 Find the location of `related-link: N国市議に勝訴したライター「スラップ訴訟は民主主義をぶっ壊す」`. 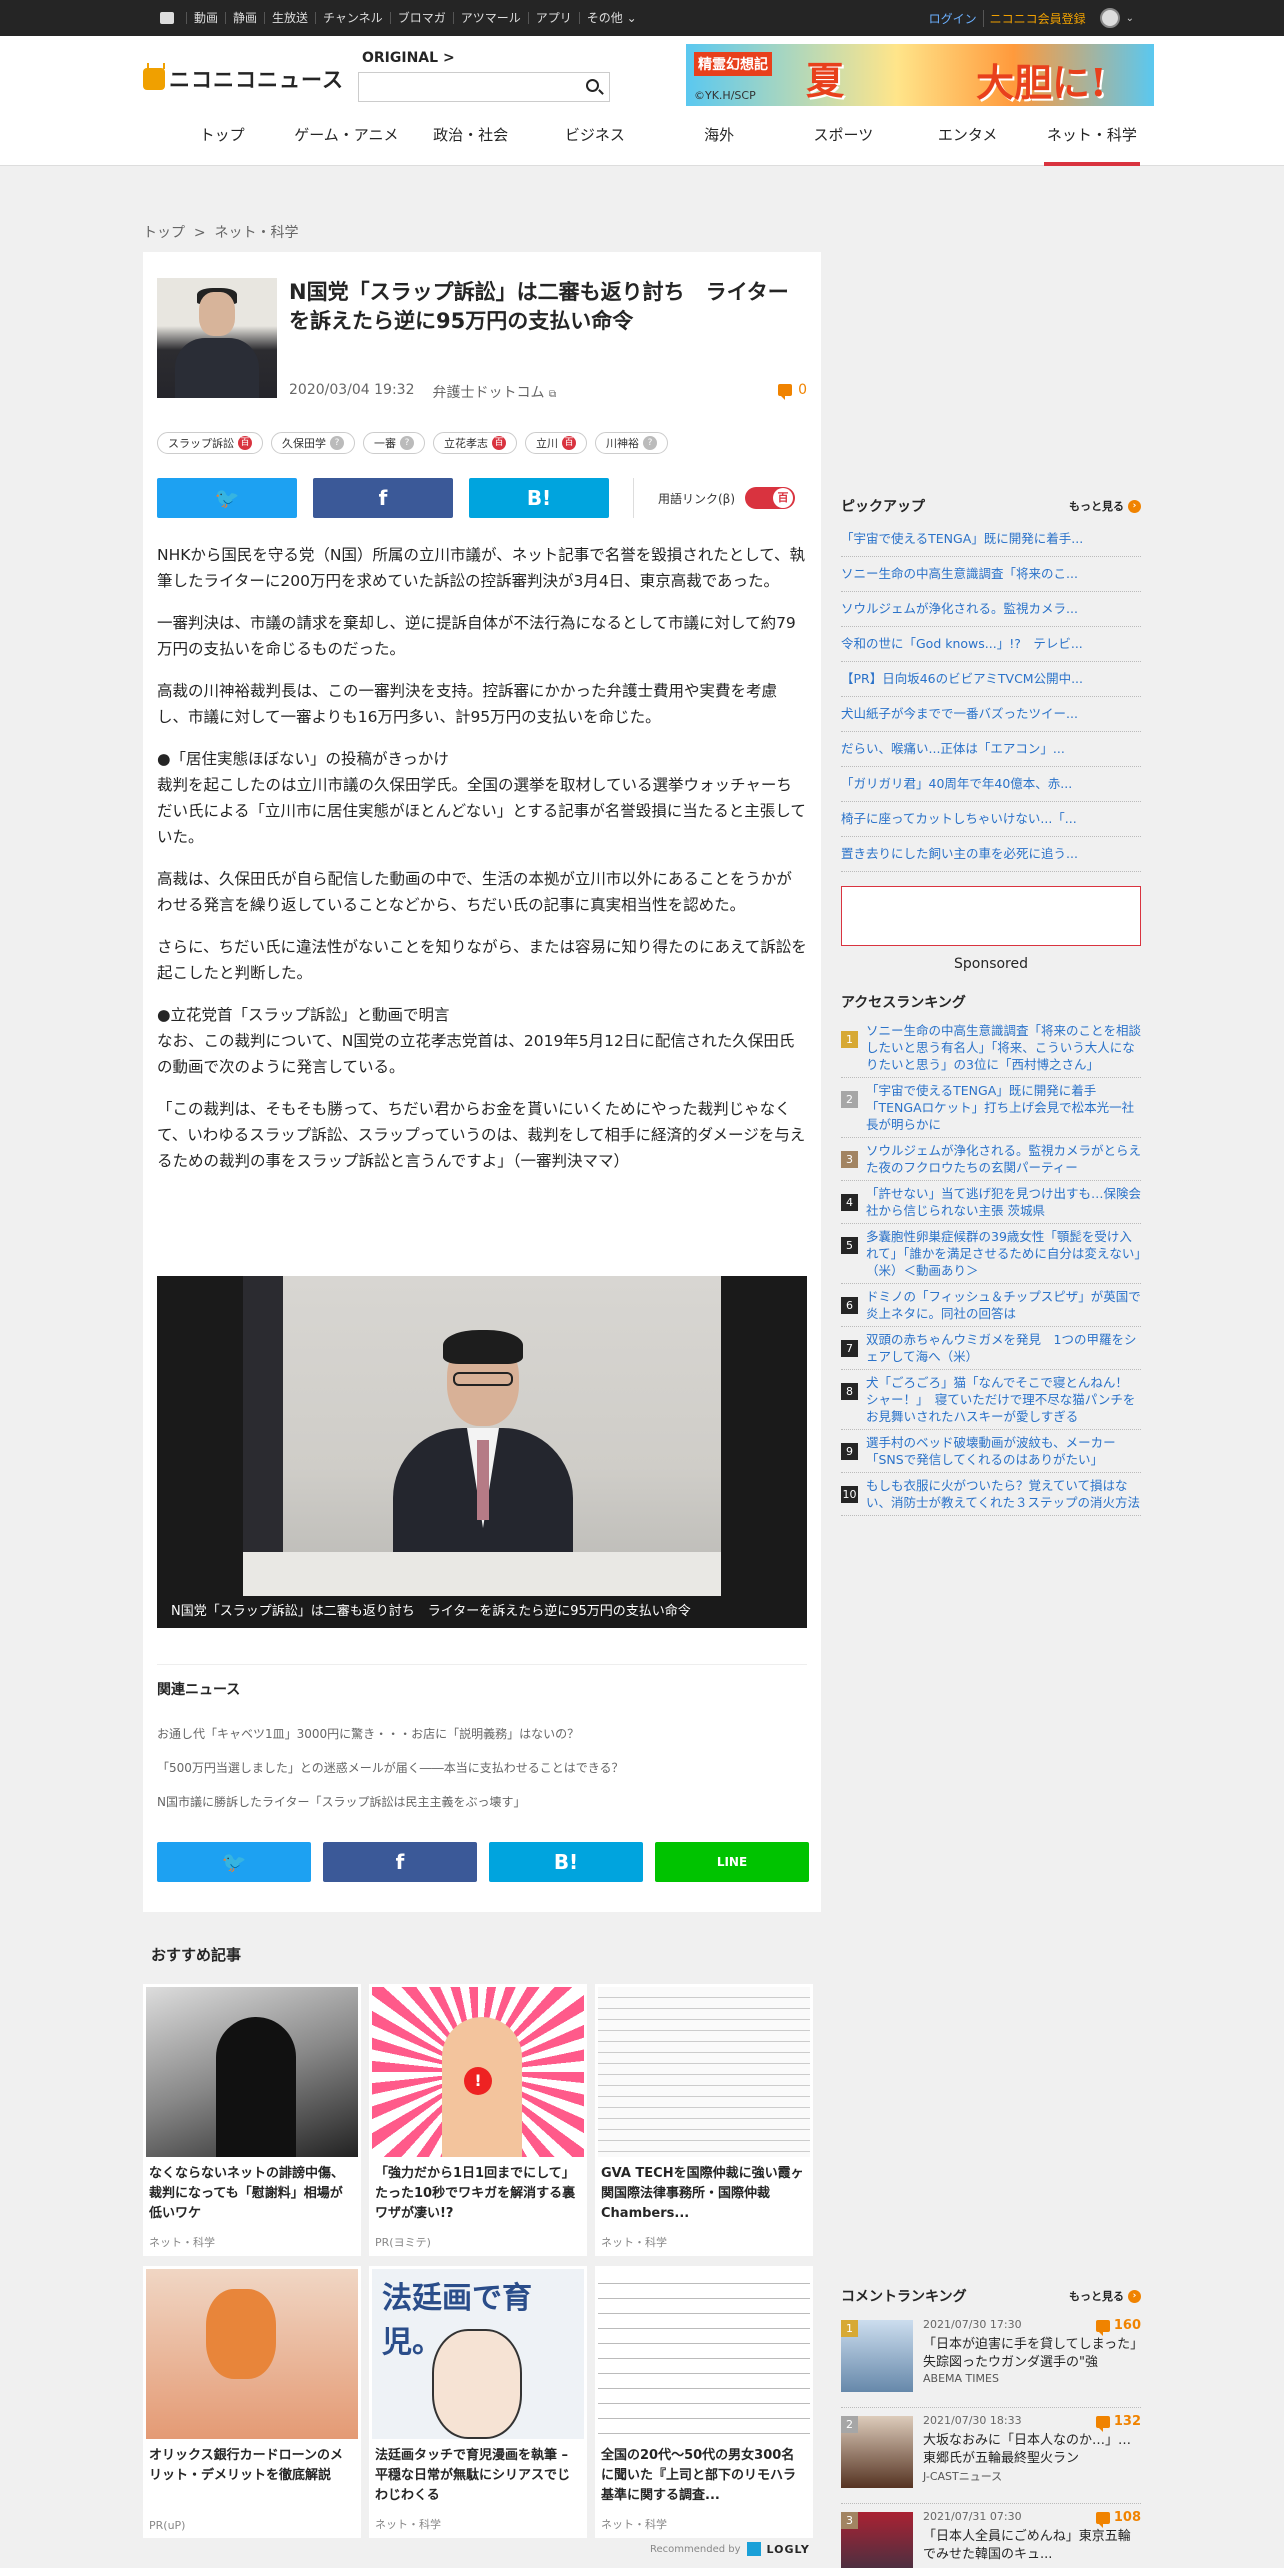

related-link: N国市議に勝訴したライター「スラップ訴訟は民主主義をぶっ壊す」 is located at coordinates (482, 1802).